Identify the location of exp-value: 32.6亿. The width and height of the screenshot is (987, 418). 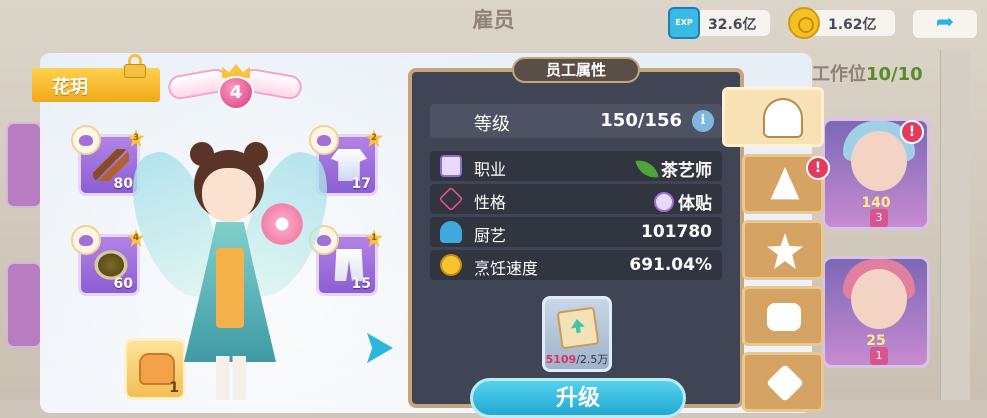
(732, 25).